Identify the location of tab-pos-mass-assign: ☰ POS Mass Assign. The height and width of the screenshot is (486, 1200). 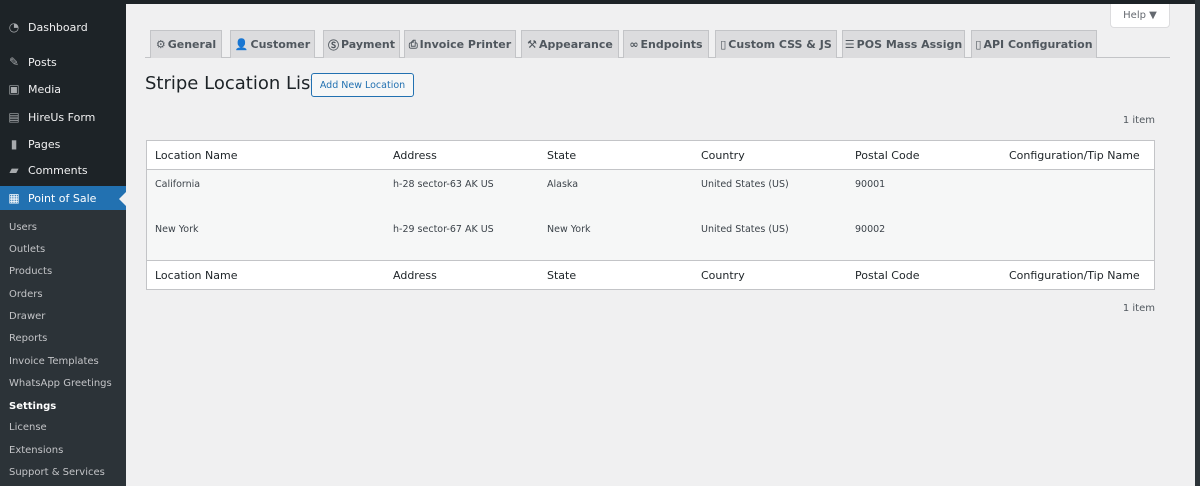
(903, 44).